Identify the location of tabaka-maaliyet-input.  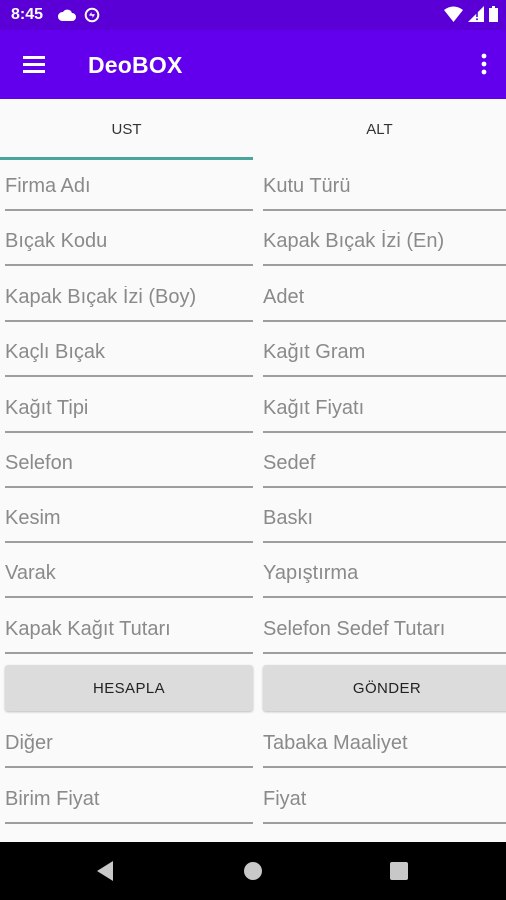
(384, 743).